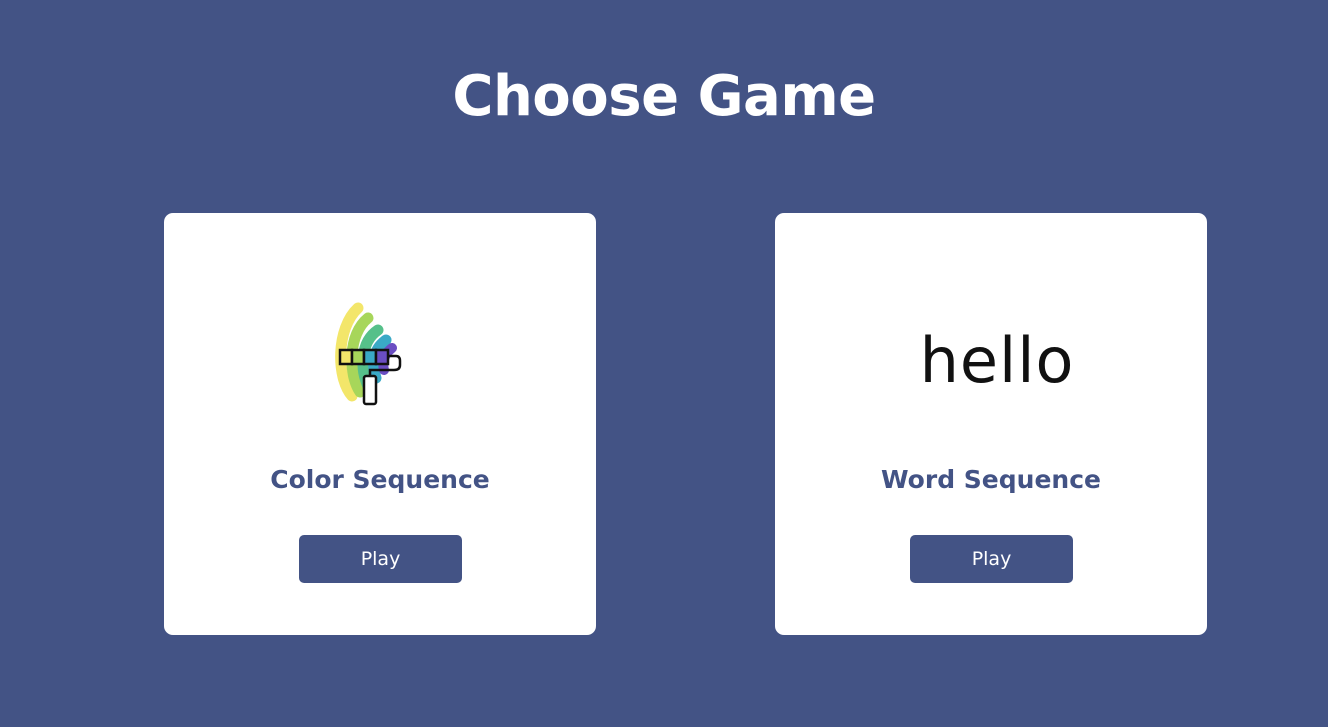  I want to click on color-sequence-image, so click(380, 373).